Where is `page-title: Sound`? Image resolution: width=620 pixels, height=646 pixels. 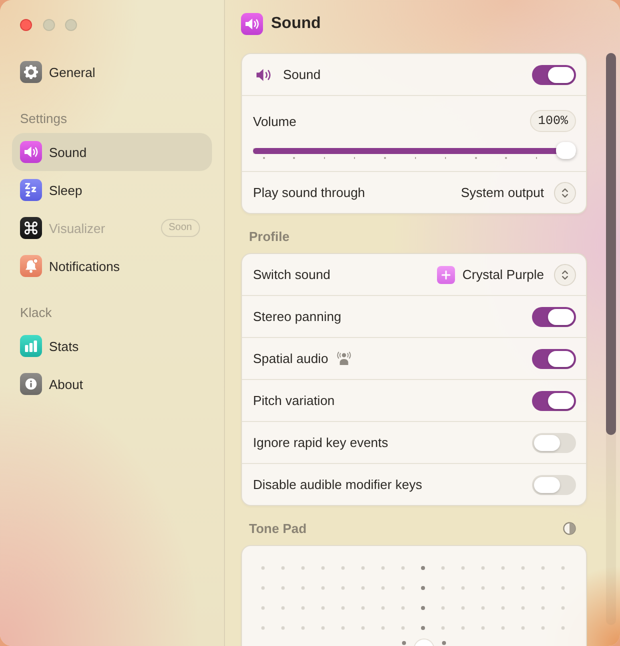 page-title: Sound is located at coordinates (296, 24).